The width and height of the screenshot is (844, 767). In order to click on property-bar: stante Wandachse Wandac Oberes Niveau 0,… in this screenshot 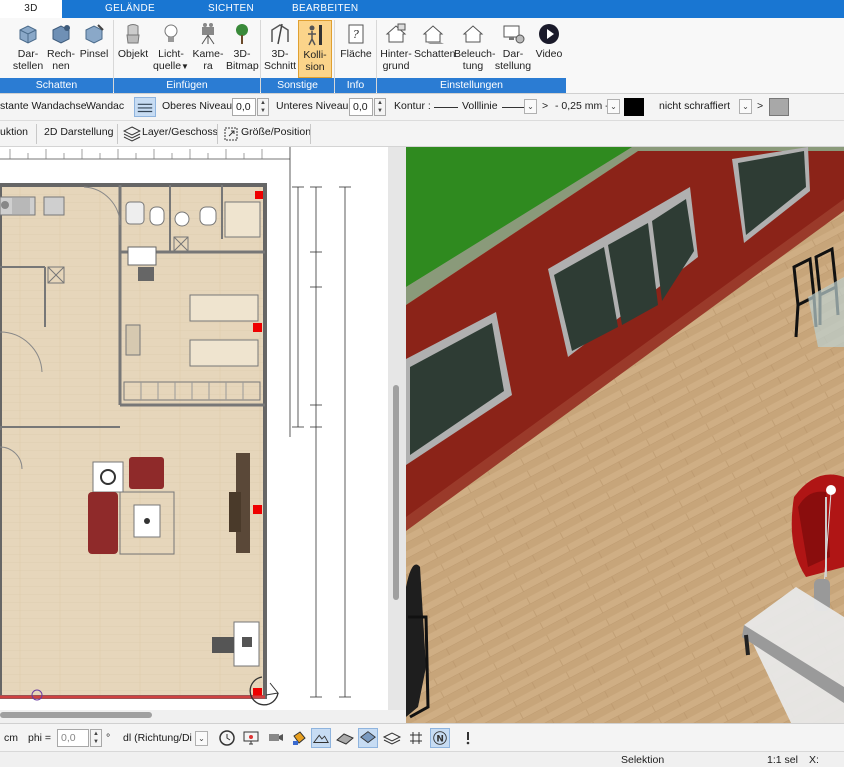, I will do `click(422, 107)`.